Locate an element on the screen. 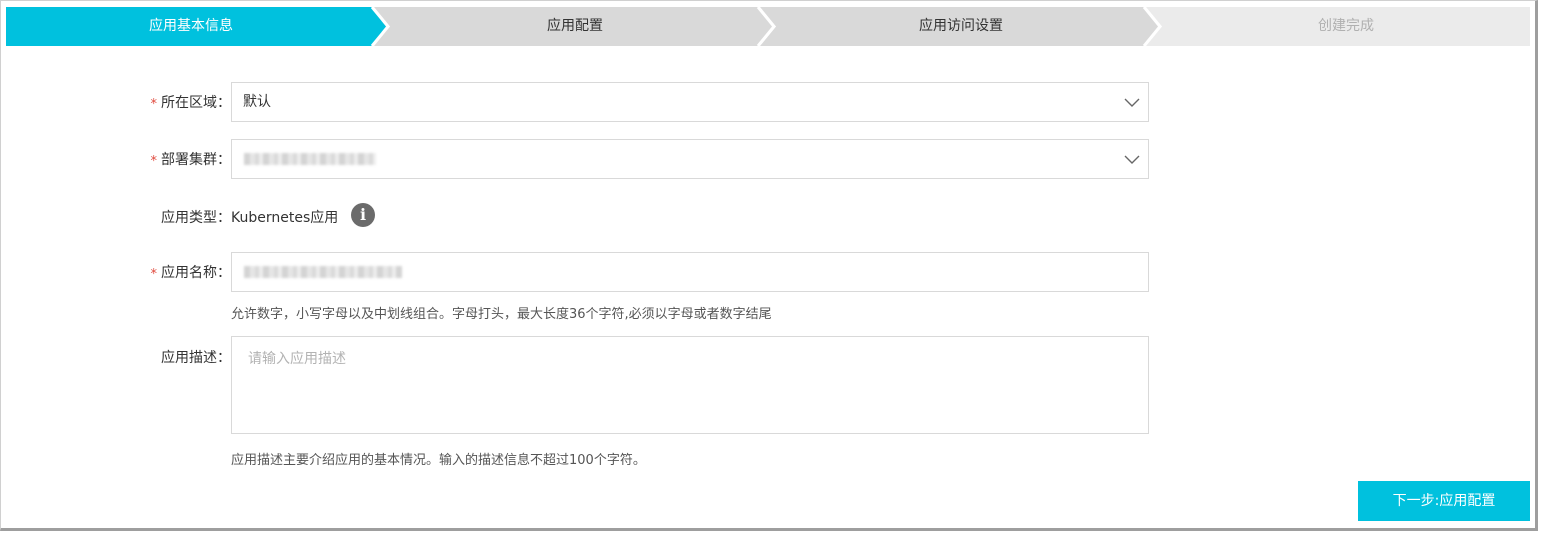  step-access-settings: 应用访问设置 is located at coordinates (961, 26).